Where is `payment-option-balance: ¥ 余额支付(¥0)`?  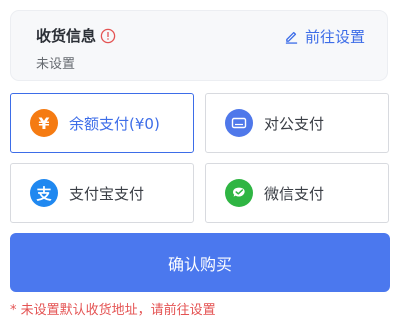
payment-option-balance: ¥ 余额支付(¥0) is located at coordinates (102, 123).